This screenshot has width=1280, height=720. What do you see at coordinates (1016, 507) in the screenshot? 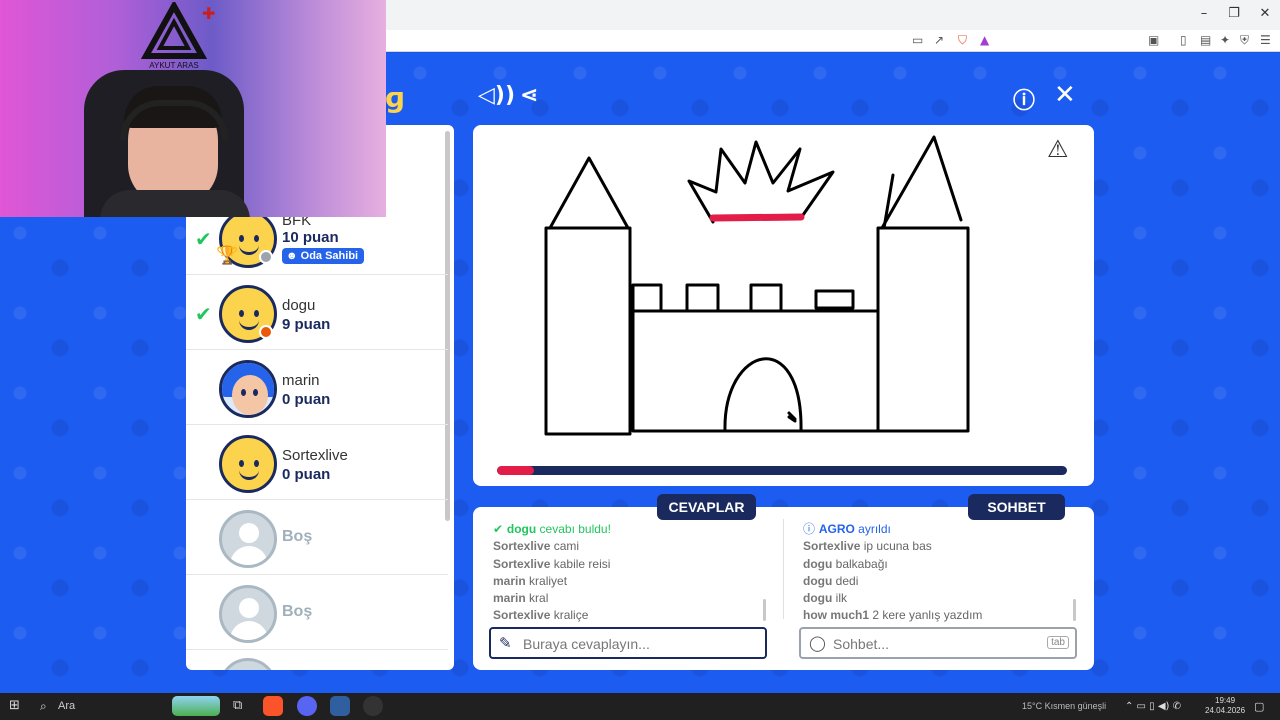
I see `tab-chat: SOHBET` at bounding box center [1016, 507].